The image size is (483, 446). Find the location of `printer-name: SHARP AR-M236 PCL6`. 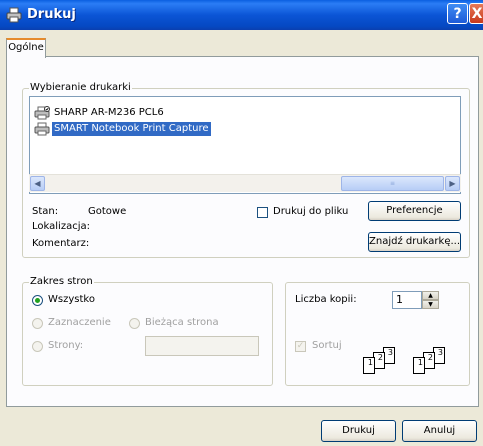

printer-name: SHARP AR-M236 PCL6 is located at coordinates (109, 112).